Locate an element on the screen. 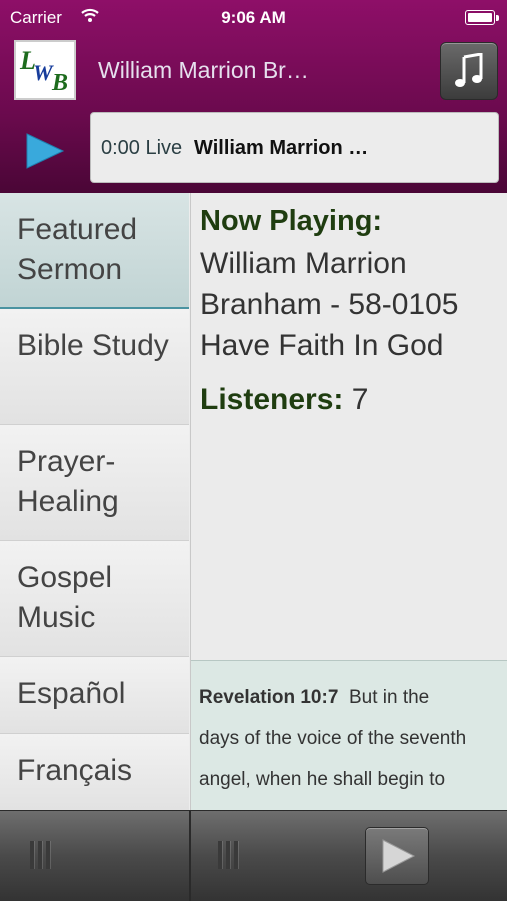 Image resolution: width=507 pixels, height=901 pixels. play-button is located at coordinates (45, 153).